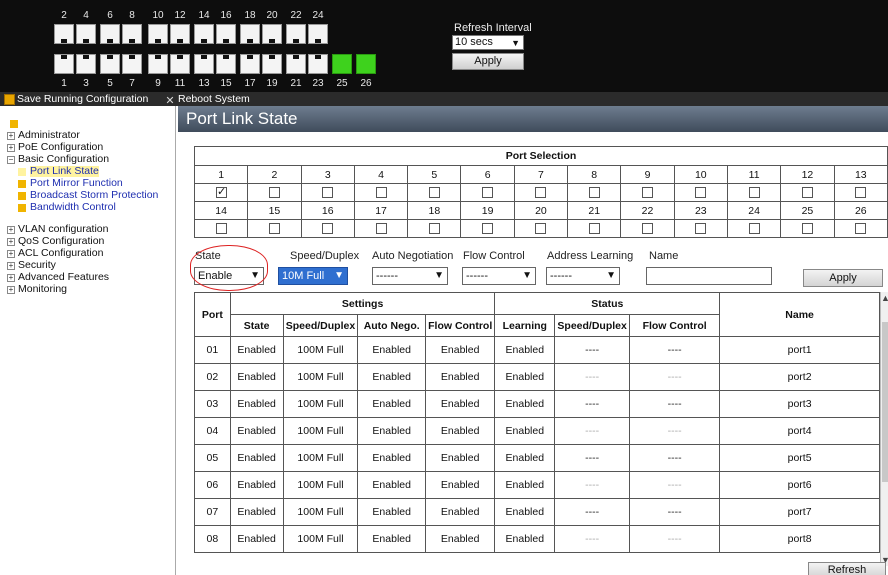 The height and width of the screenshot is (575, 888). What do you see at coordinates (88, 195) in the screenshot?
I see `sidebar-subitem-broadcast-storm-protection: Broadcast Storm Protection` at bounding box center [88, 195].